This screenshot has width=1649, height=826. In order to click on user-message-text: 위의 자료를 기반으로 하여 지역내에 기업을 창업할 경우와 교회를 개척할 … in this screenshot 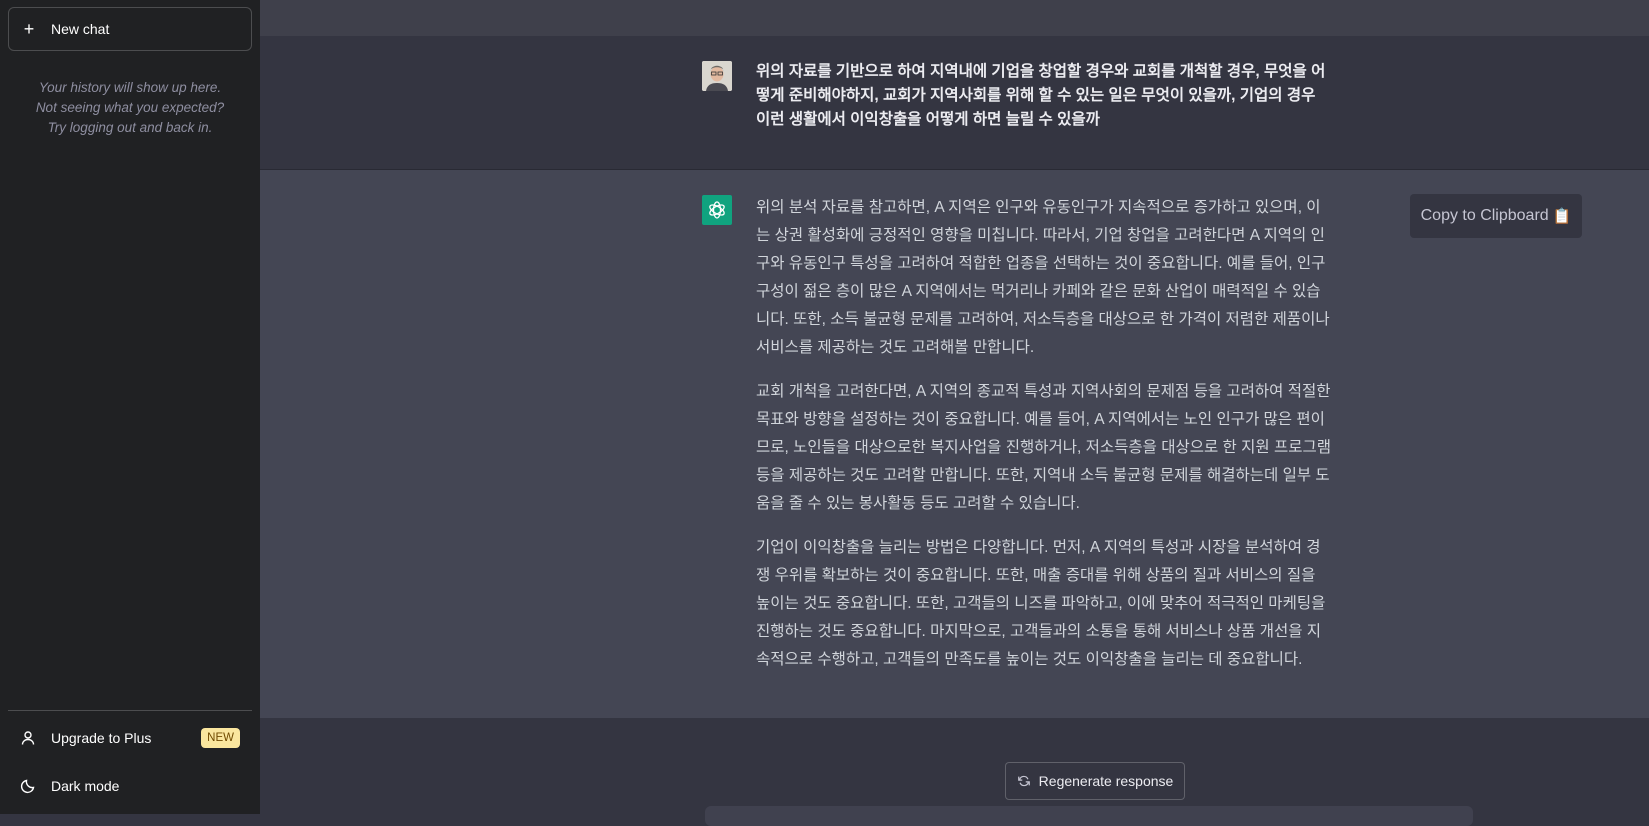, I will do `click(1081, 96)`.